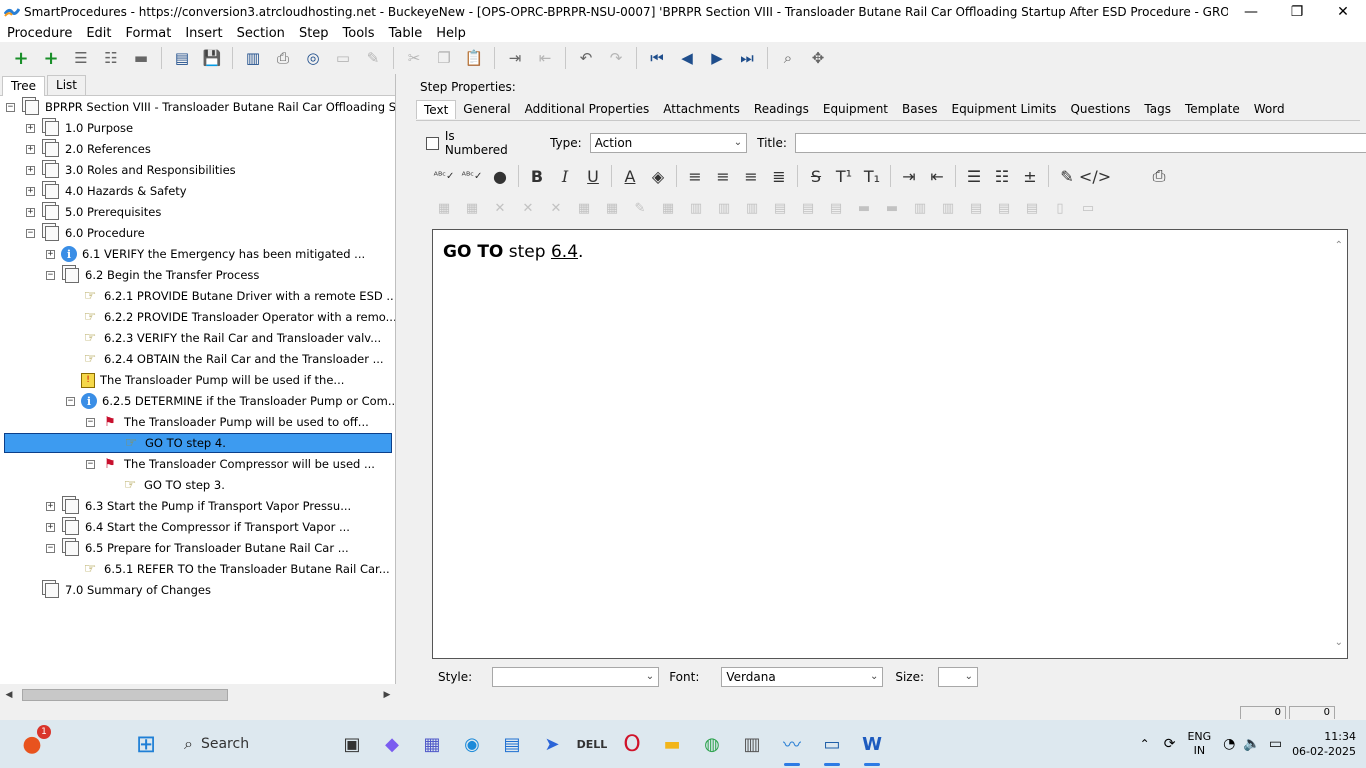 The width and height of the screenshot is (1366, 768). Describe the element at coordinates (253, 58) in the screenshot. I see `export-icon: ▥` at that location.